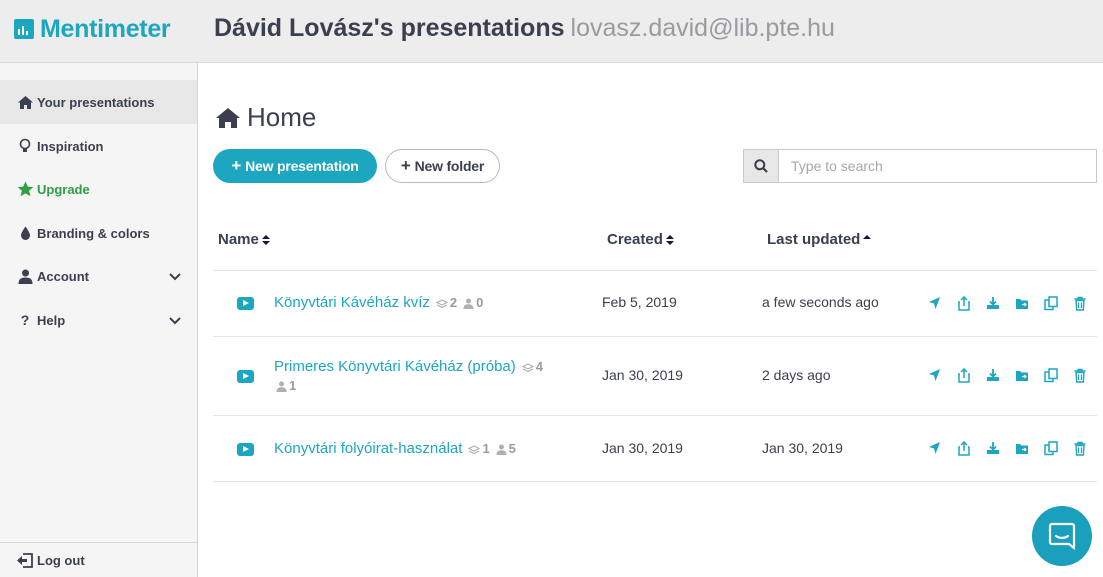 The height and width of the screenshot is (577, 1103). Describe the element at coordinates (486, 448) in the screenshot. I see `slide-count: 1` at that location.